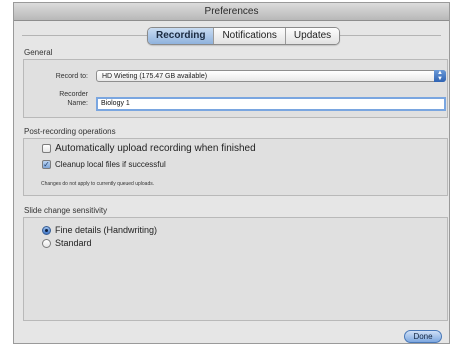 This screenshot has width=460, height=346. I want to click on window-title: Preferences, so click(231, 12).